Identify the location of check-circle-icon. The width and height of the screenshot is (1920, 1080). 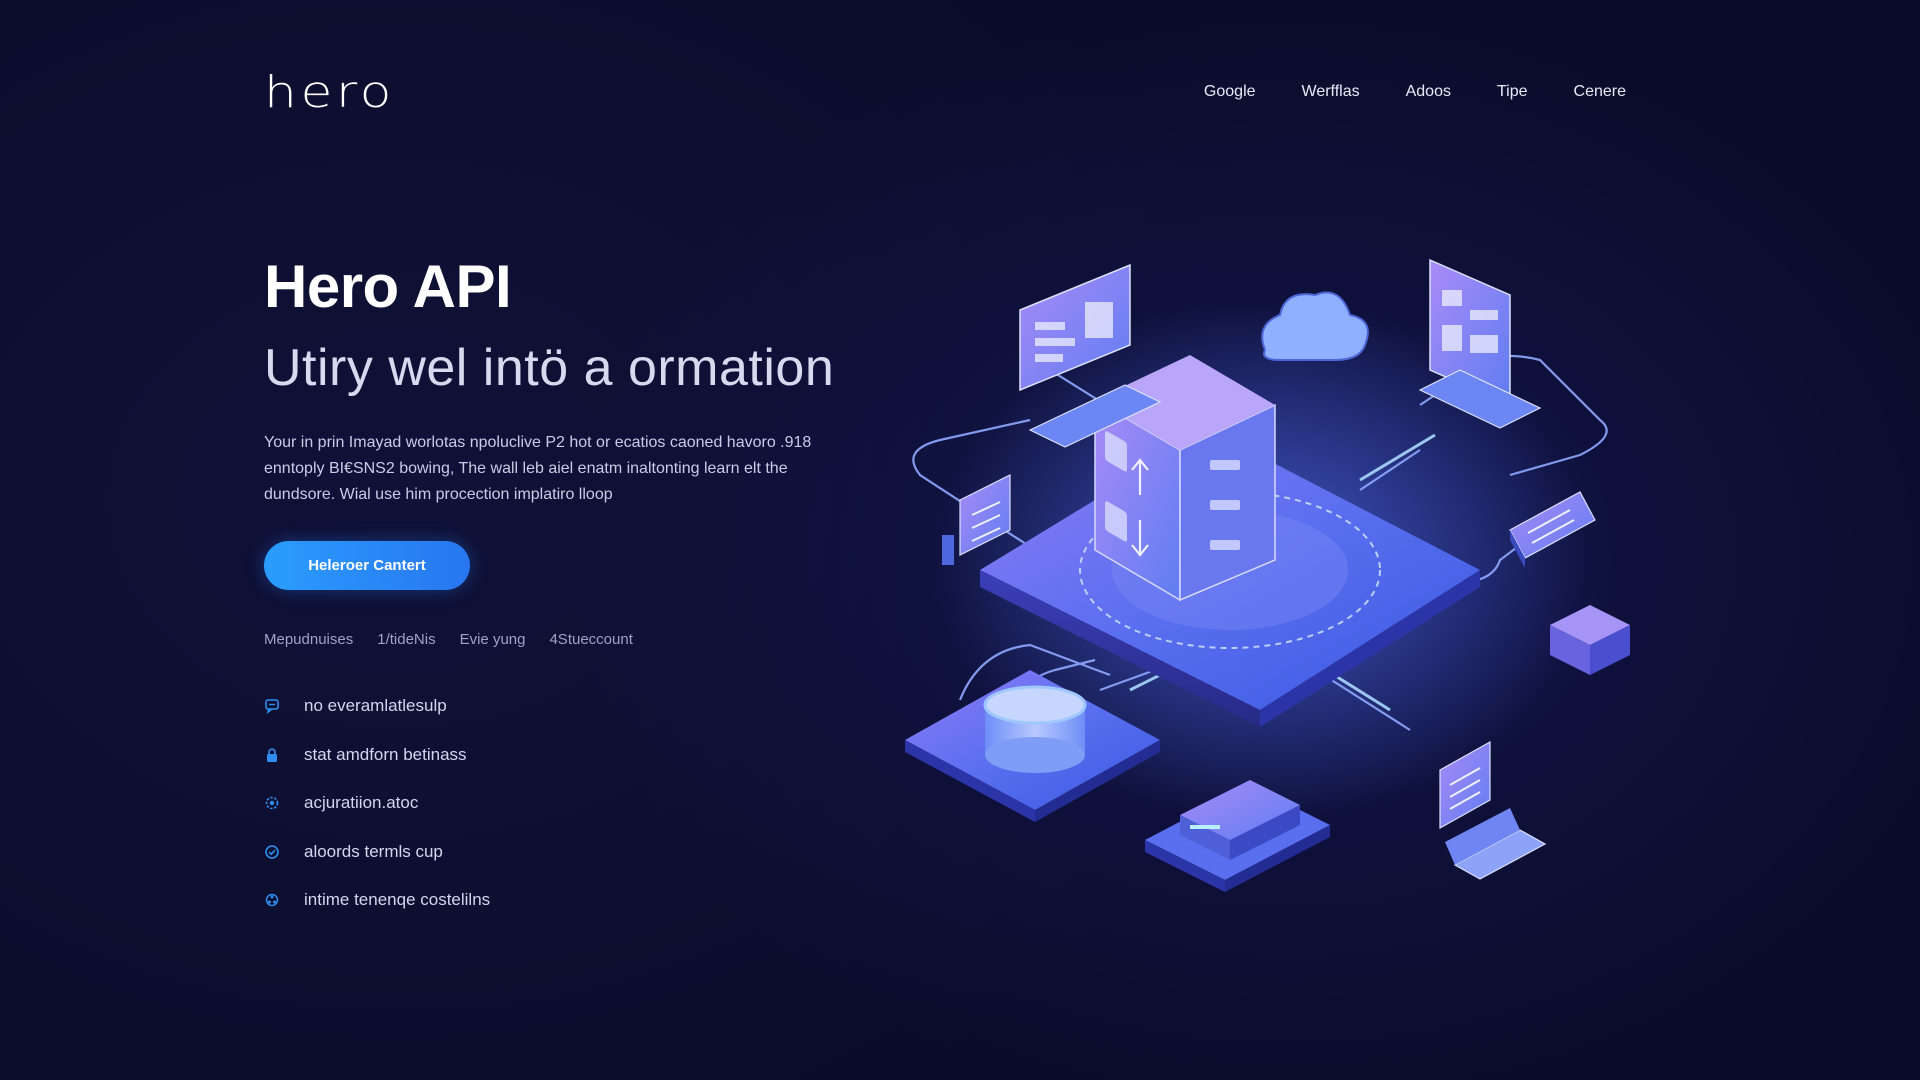
(272, 852).